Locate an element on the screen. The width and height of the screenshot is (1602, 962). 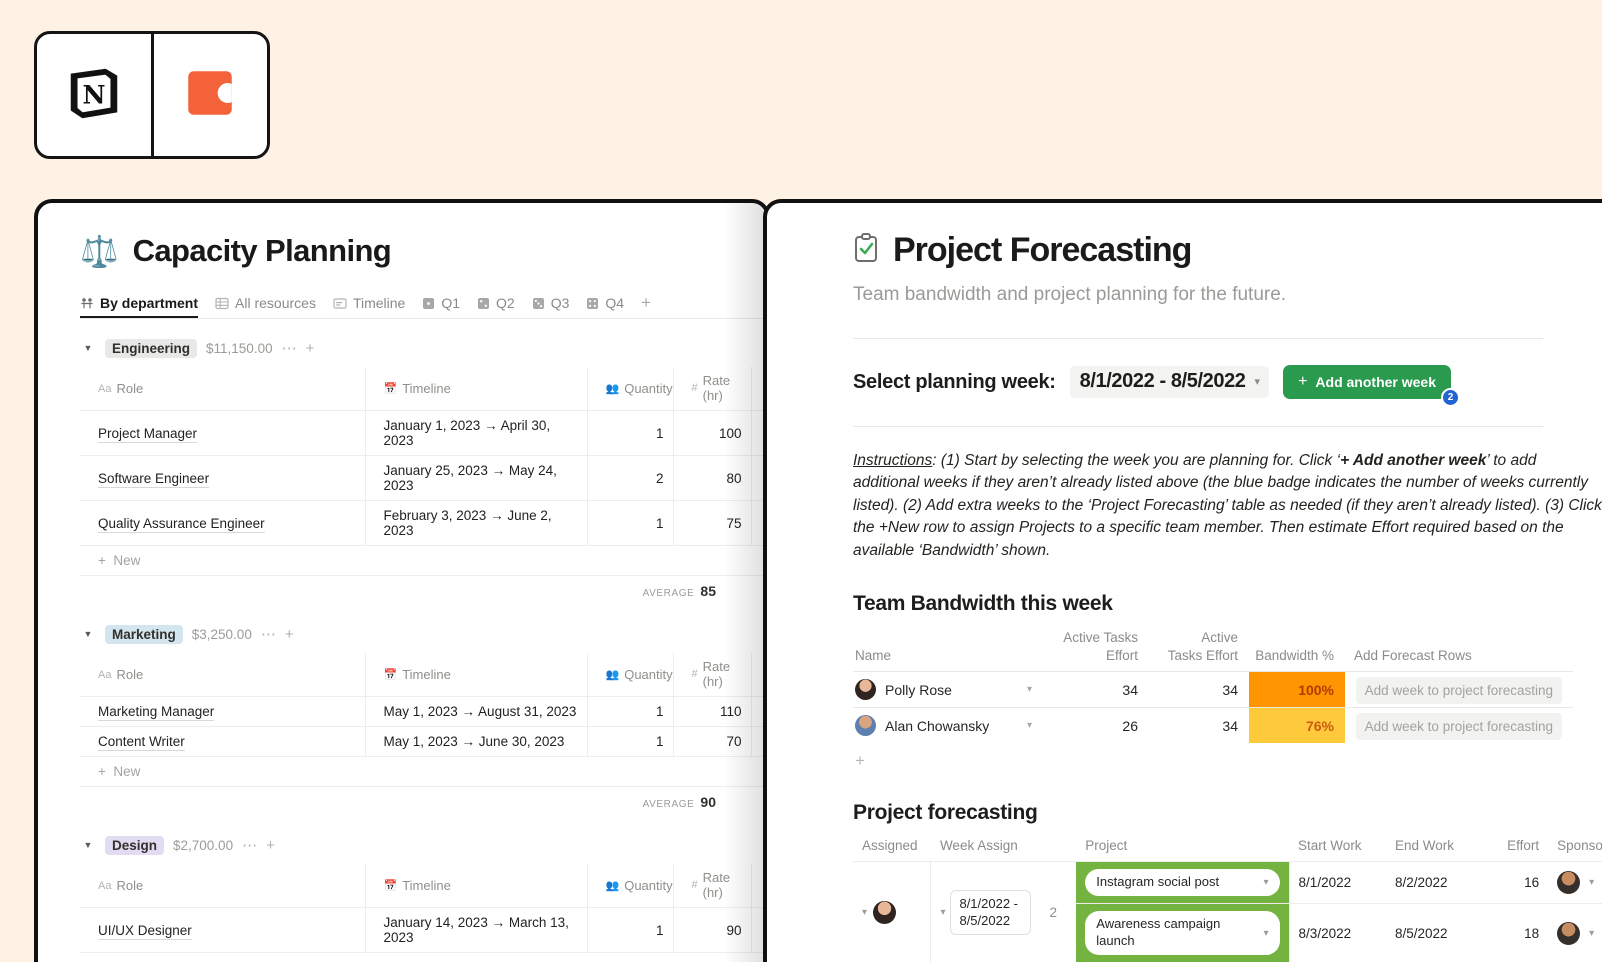
tab-all-resources: All resources is located at coordinates (265, 306).